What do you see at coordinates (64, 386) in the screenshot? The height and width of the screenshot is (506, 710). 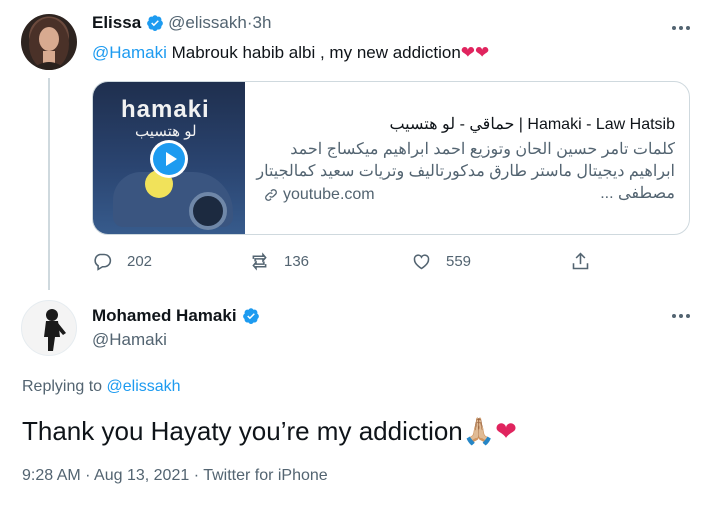 I see `replying-prefix: Replying to` at bounding box center [64, 386].